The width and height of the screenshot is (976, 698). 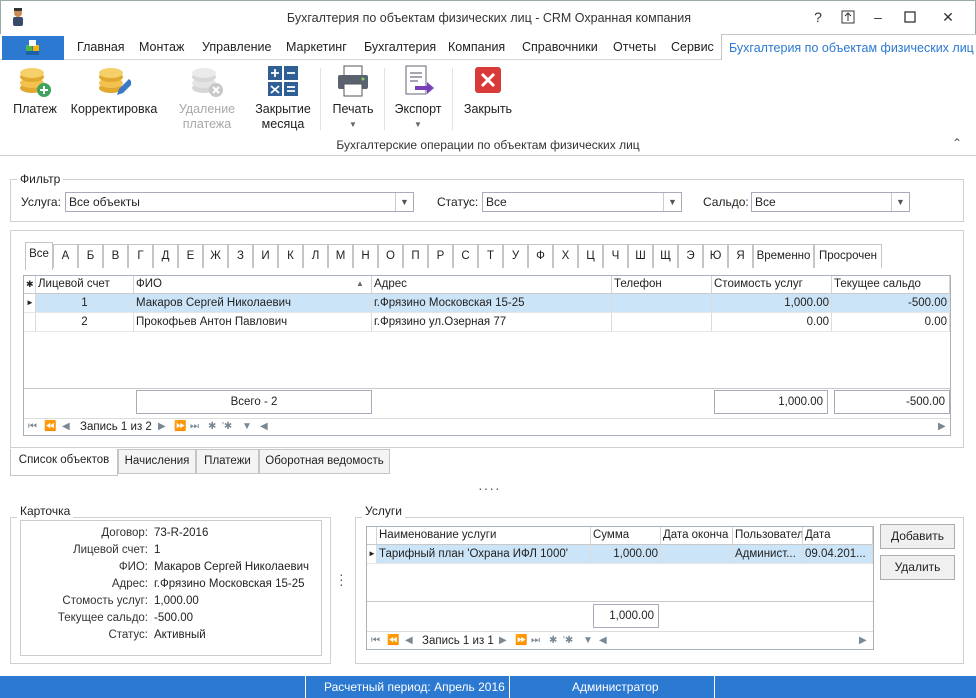 I want to click on column-header: Текущее сальдо, so click(x=891, y=285).